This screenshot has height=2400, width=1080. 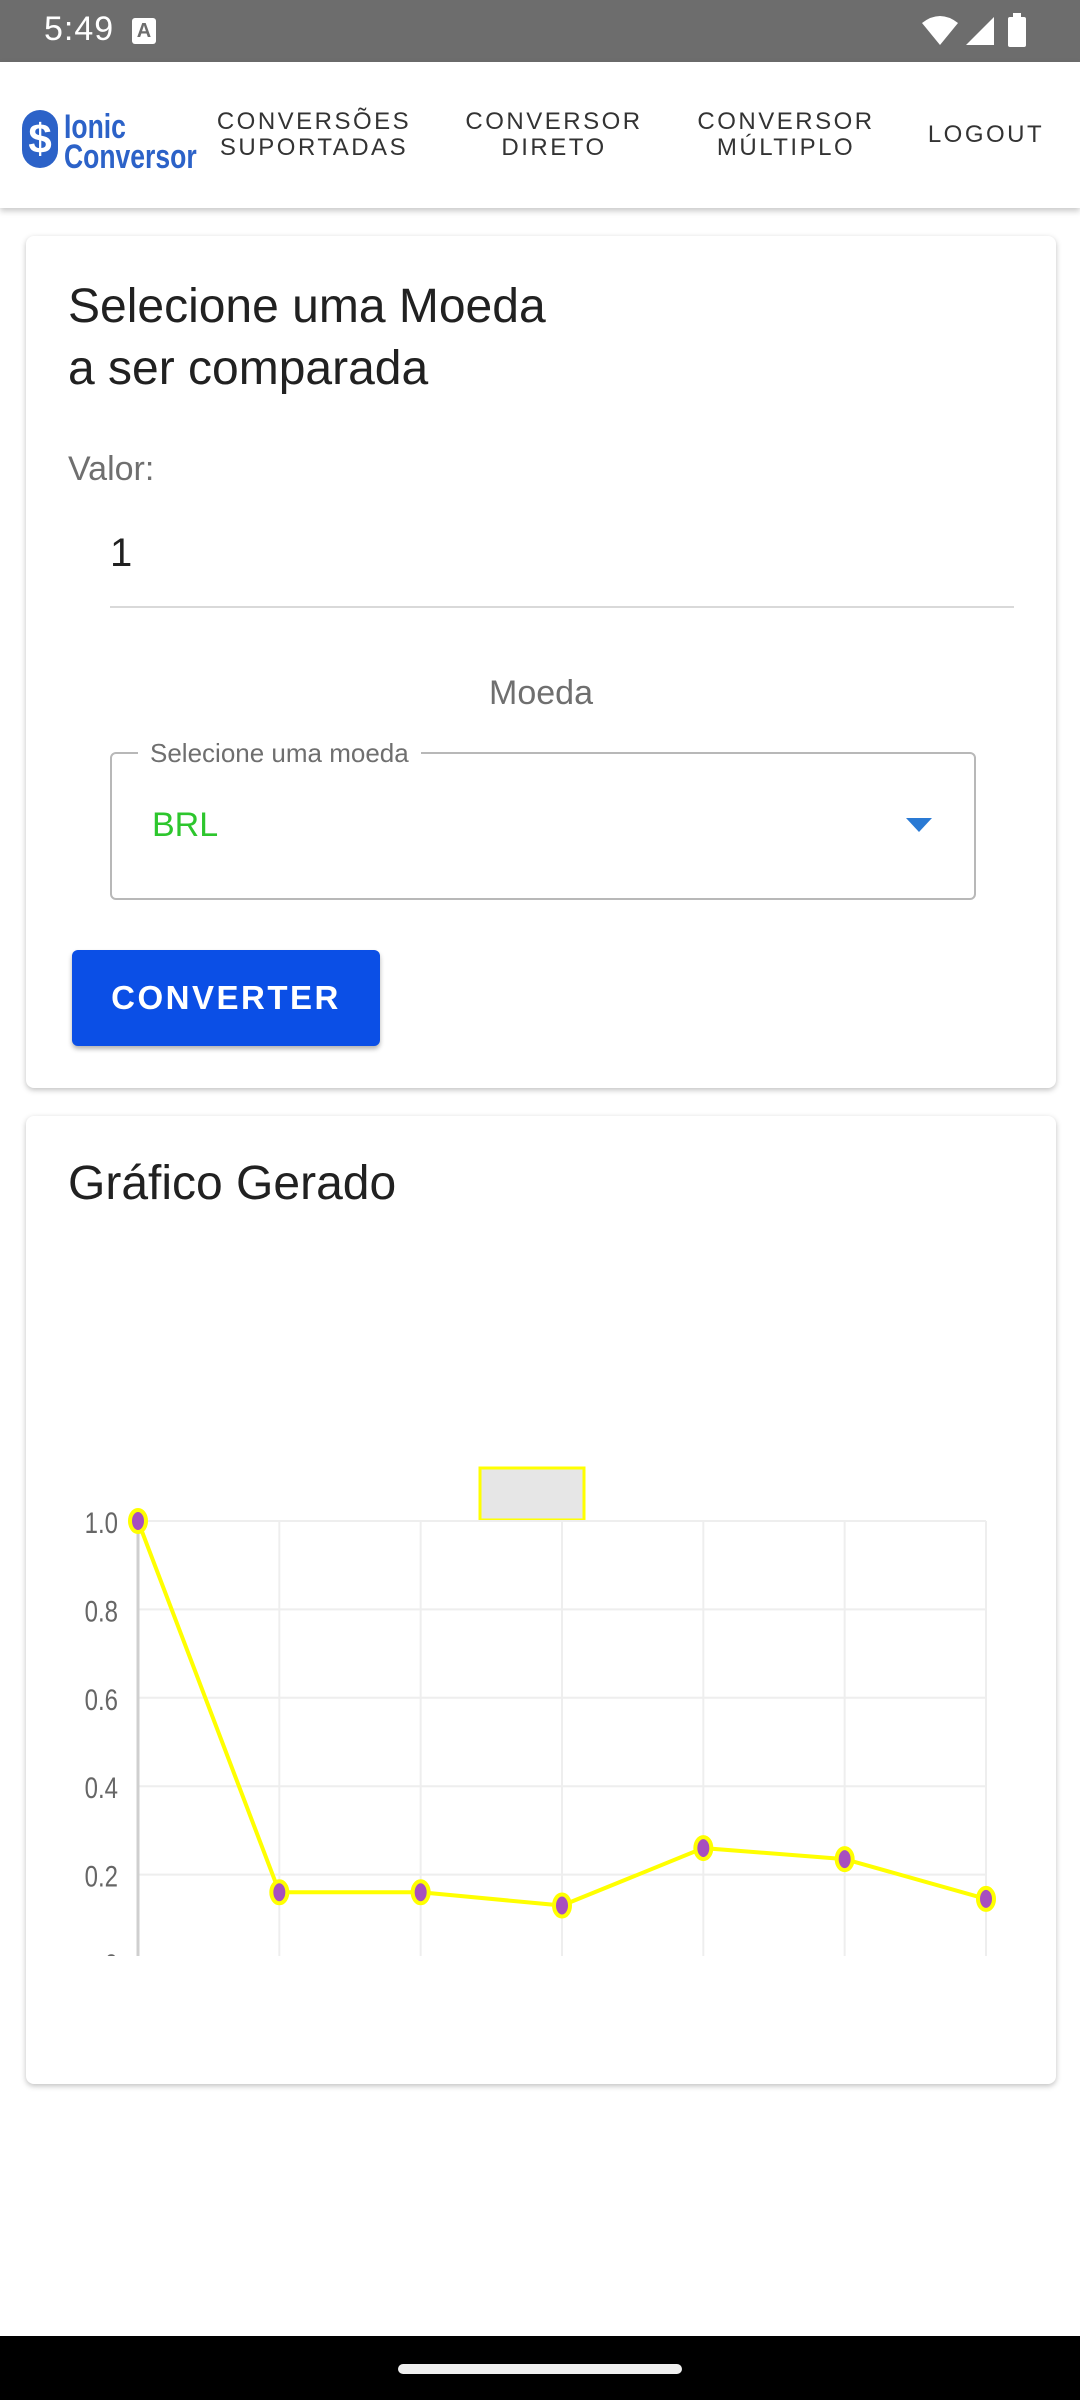 I want to click on y-tick-label: 0.4, so click(x=101, y=1788).